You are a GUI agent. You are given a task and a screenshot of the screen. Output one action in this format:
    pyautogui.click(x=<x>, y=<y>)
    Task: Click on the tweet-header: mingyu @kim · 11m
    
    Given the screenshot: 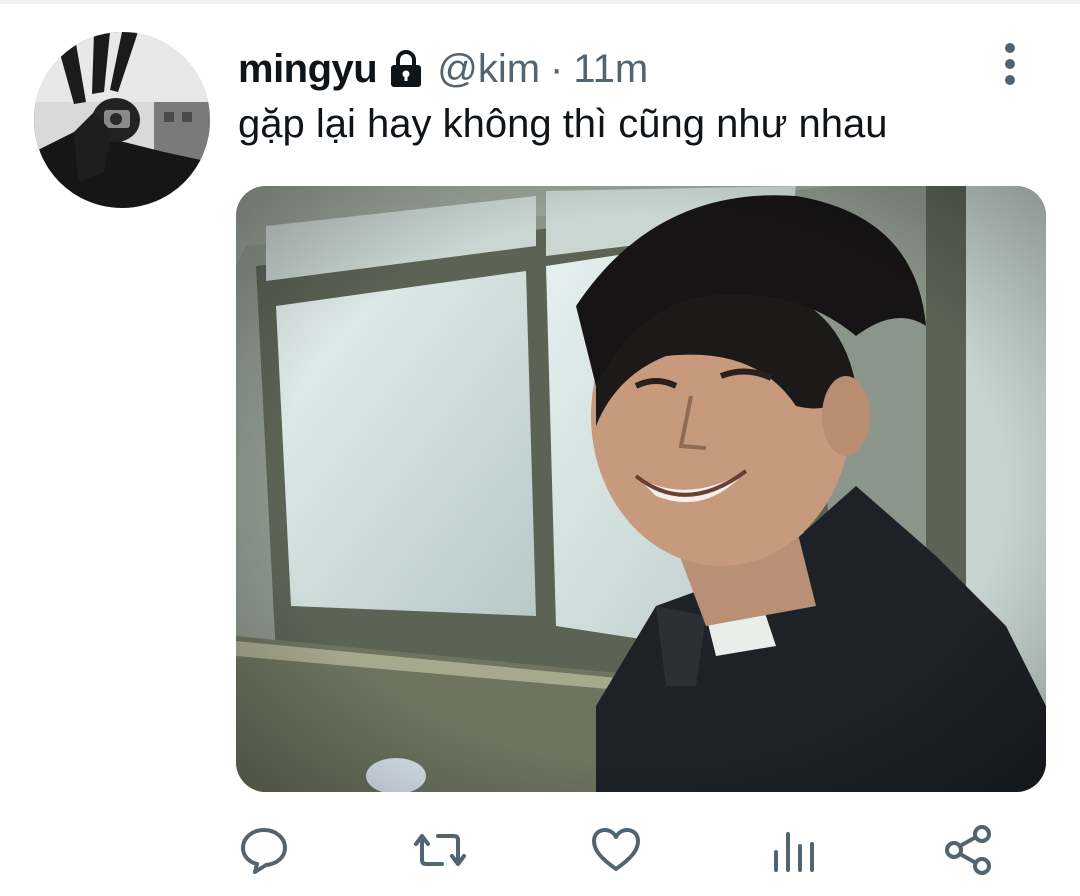 What is the action you would take?
    pyautogui.click(x=443, y=69)
    